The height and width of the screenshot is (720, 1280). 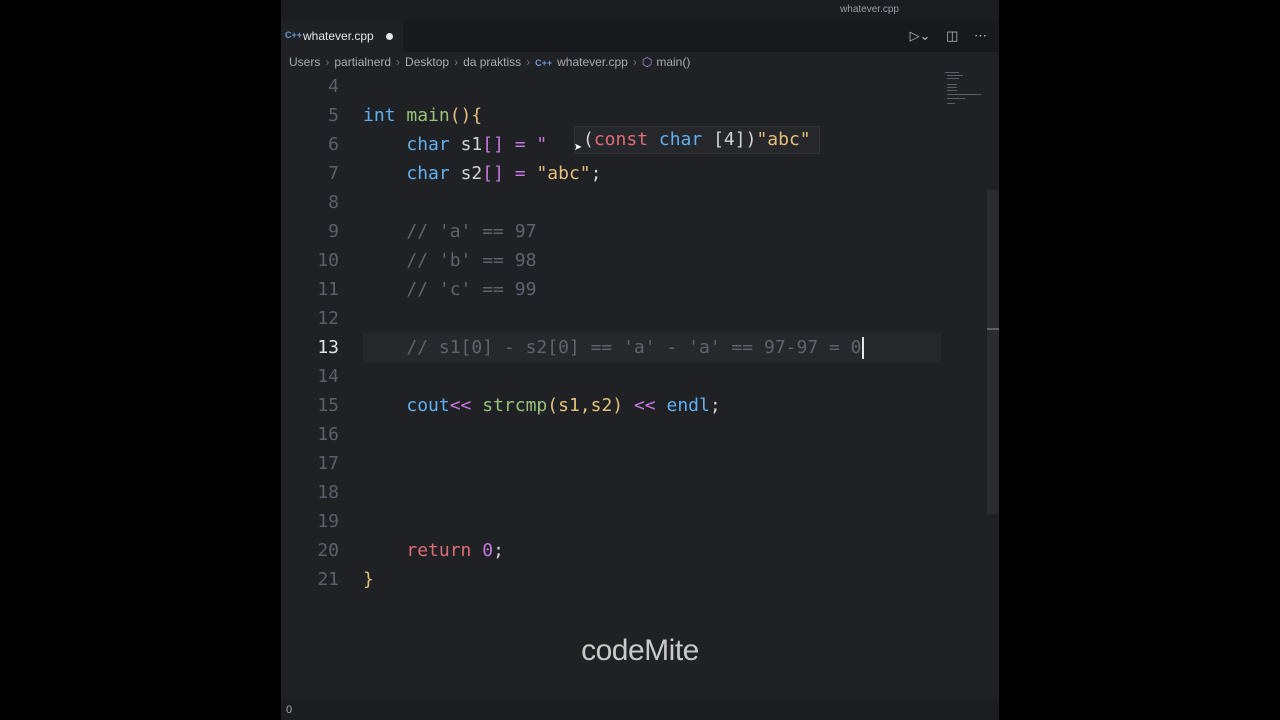 I want to click on code-line: // 'a' == 97, so click(x=449, y=231).